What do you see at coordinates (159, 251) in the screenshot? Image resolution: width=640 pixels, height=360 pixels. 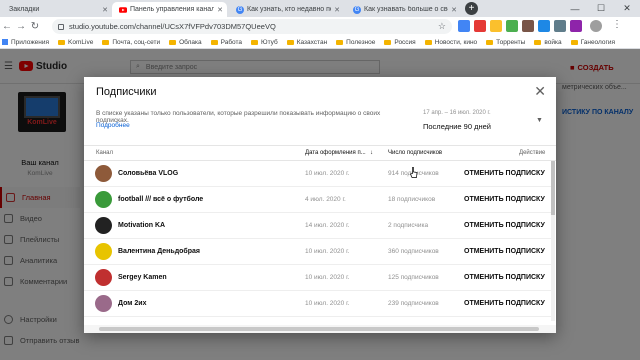 I see `subscriber-name: Валентина Деньдобрая` at bounding box center [159, 251].